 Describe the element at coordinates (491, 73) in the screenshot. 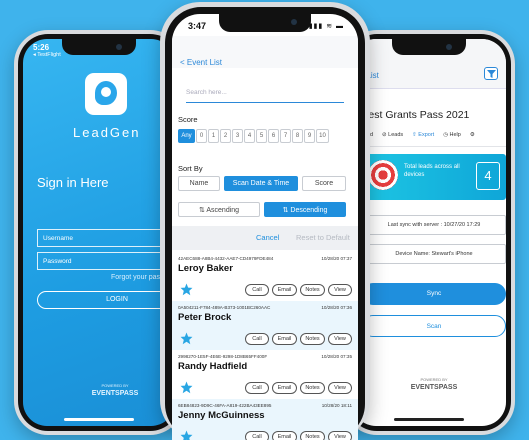

I see `filter-icon` at that location.